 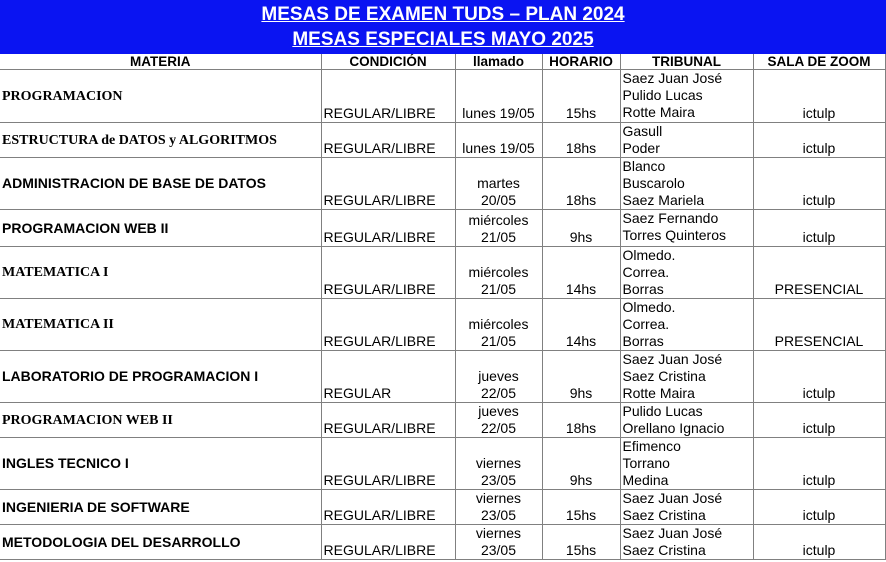 What do you see at coordinates (643, 289) in the screenshot?
I see `tribunal-member: Borras` at bounding box center [643, 289].